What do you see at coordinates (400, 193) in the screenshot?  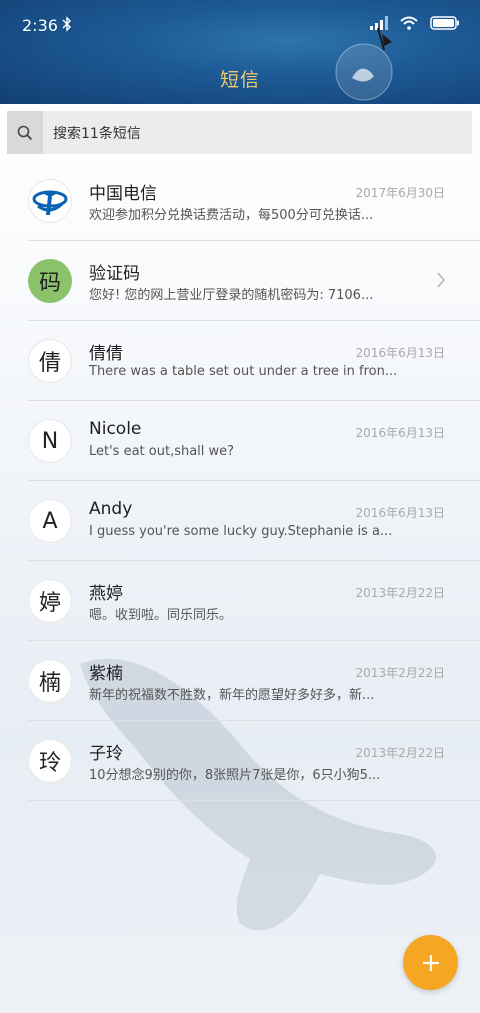 I see `thread-date: 2017年6月30日` at bounding box center [400, 193].